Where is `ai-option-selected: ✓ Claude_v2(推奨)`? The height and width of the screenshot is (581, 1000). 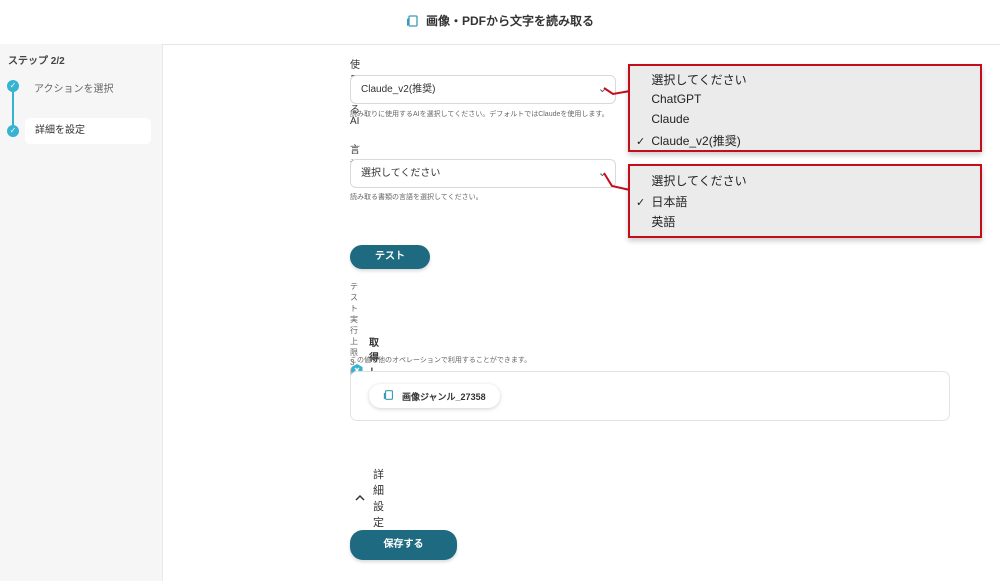
ai-option-selected: ✓ Claude_v2(推奨) is located at coordinates (688, 140).